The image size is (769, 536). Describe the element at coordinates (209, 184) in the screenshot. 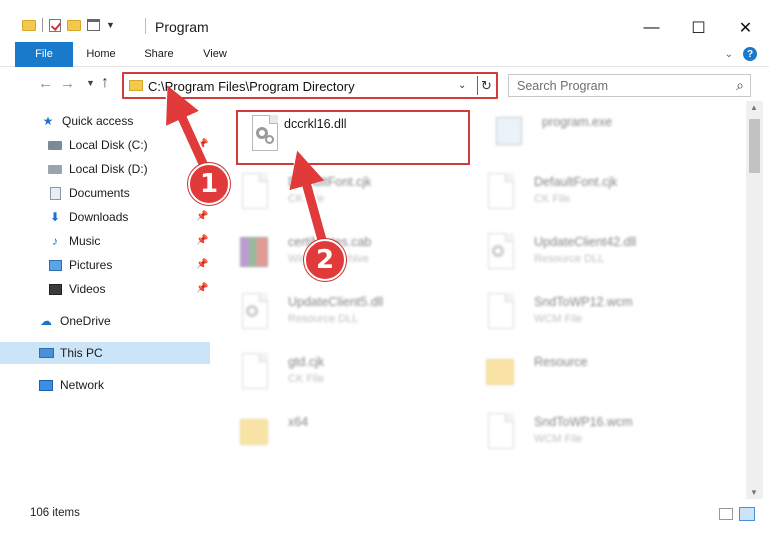

I see `callout-badge-1: 1` at that location.